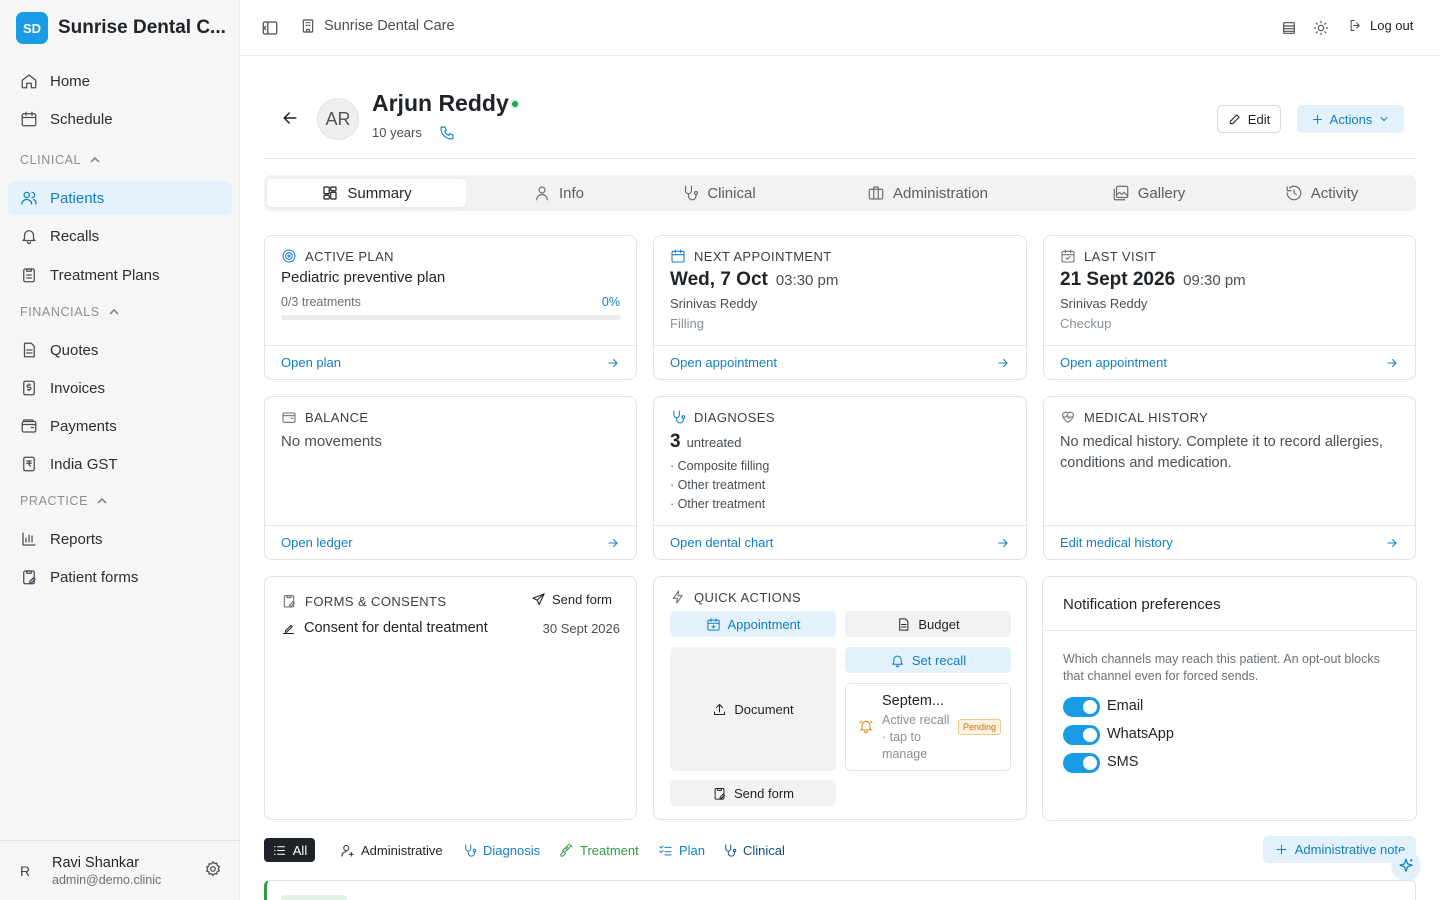  I want to click on filter-plan: Plan, so click(681, 850).